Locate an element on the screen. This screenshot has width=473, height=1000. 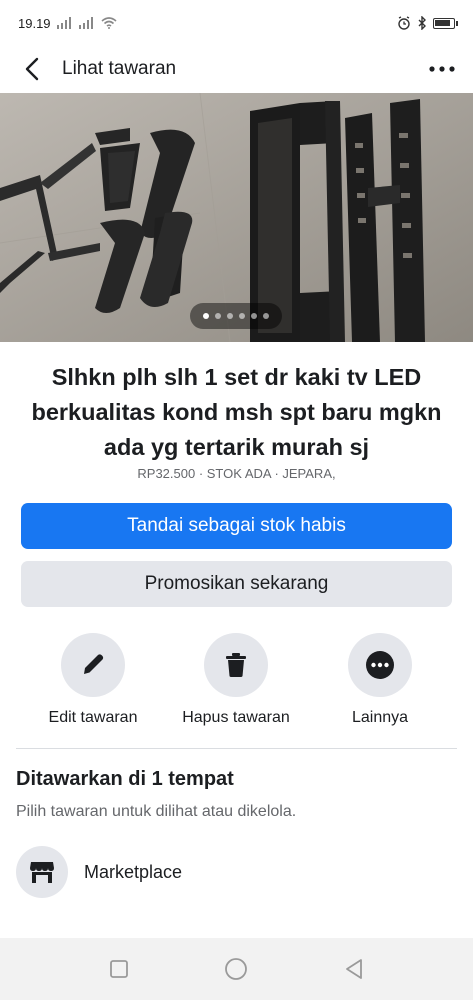
marketplace-icon-circle is located at coordinates (42, 872).